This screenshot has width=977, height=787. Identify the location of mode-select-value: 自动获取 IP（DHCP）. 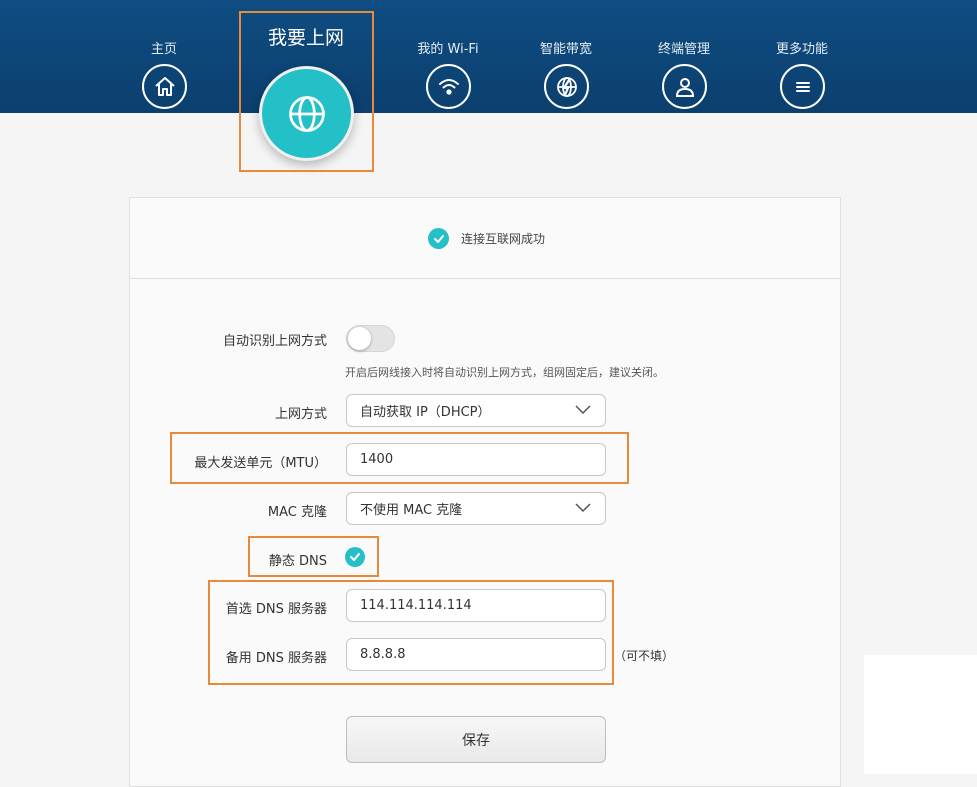
(425, 412).